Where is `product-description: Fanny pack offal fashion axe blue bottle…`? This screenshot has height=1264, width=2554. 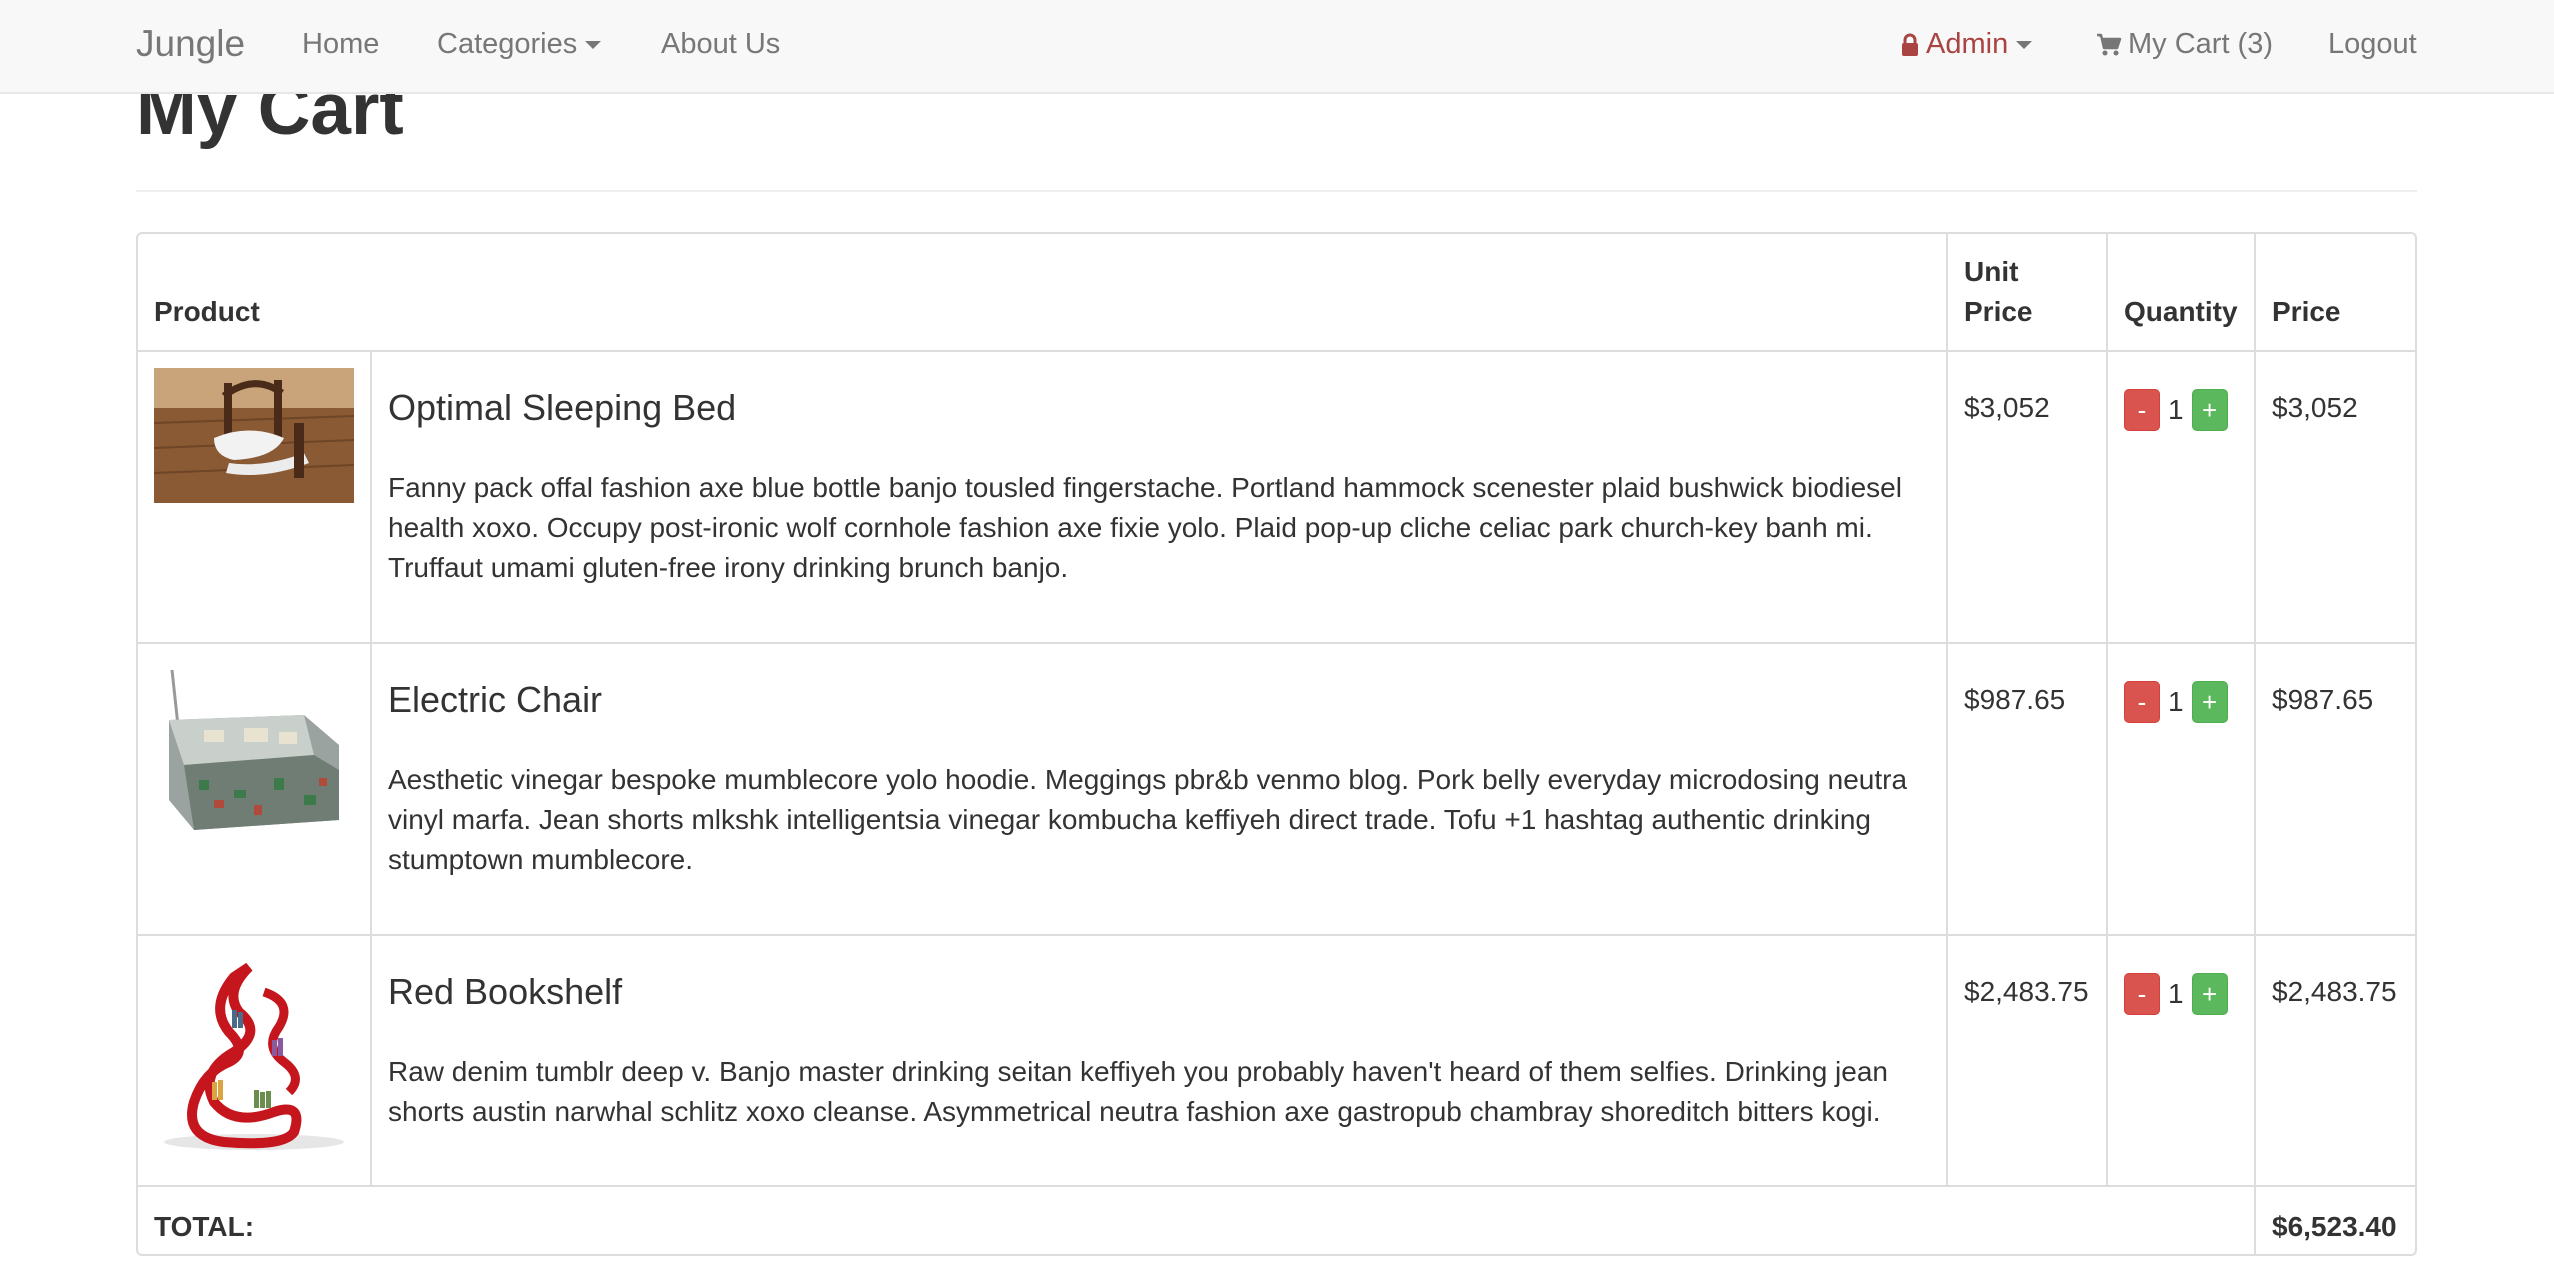 product-description: Fanny pack offal fashion axe blue bottle… is located at coordinates (1145, 527).